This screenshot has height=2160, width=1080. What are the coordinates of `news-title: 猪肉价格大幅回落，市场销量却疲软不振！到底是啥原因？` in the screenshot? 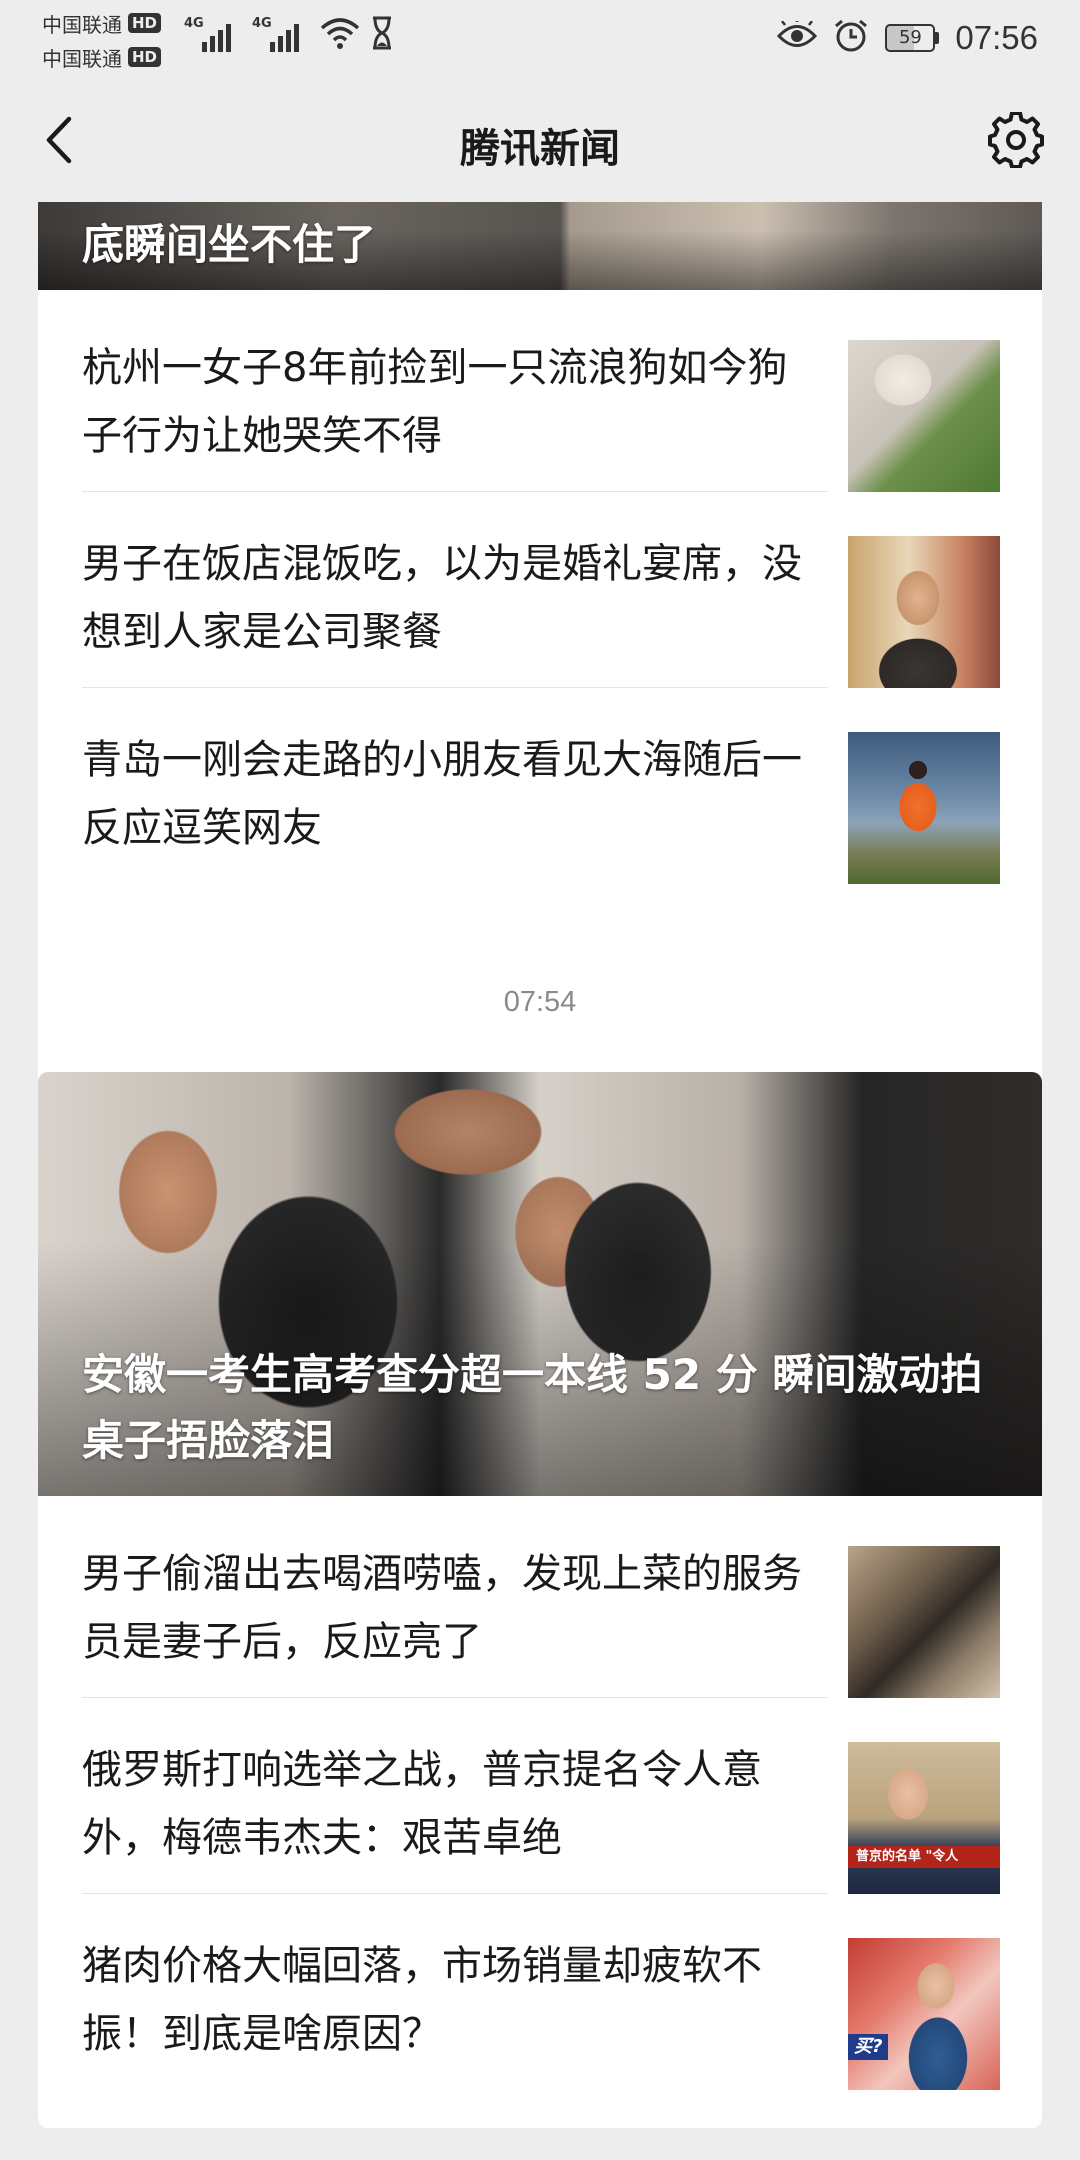 It's located at (422, 2000).